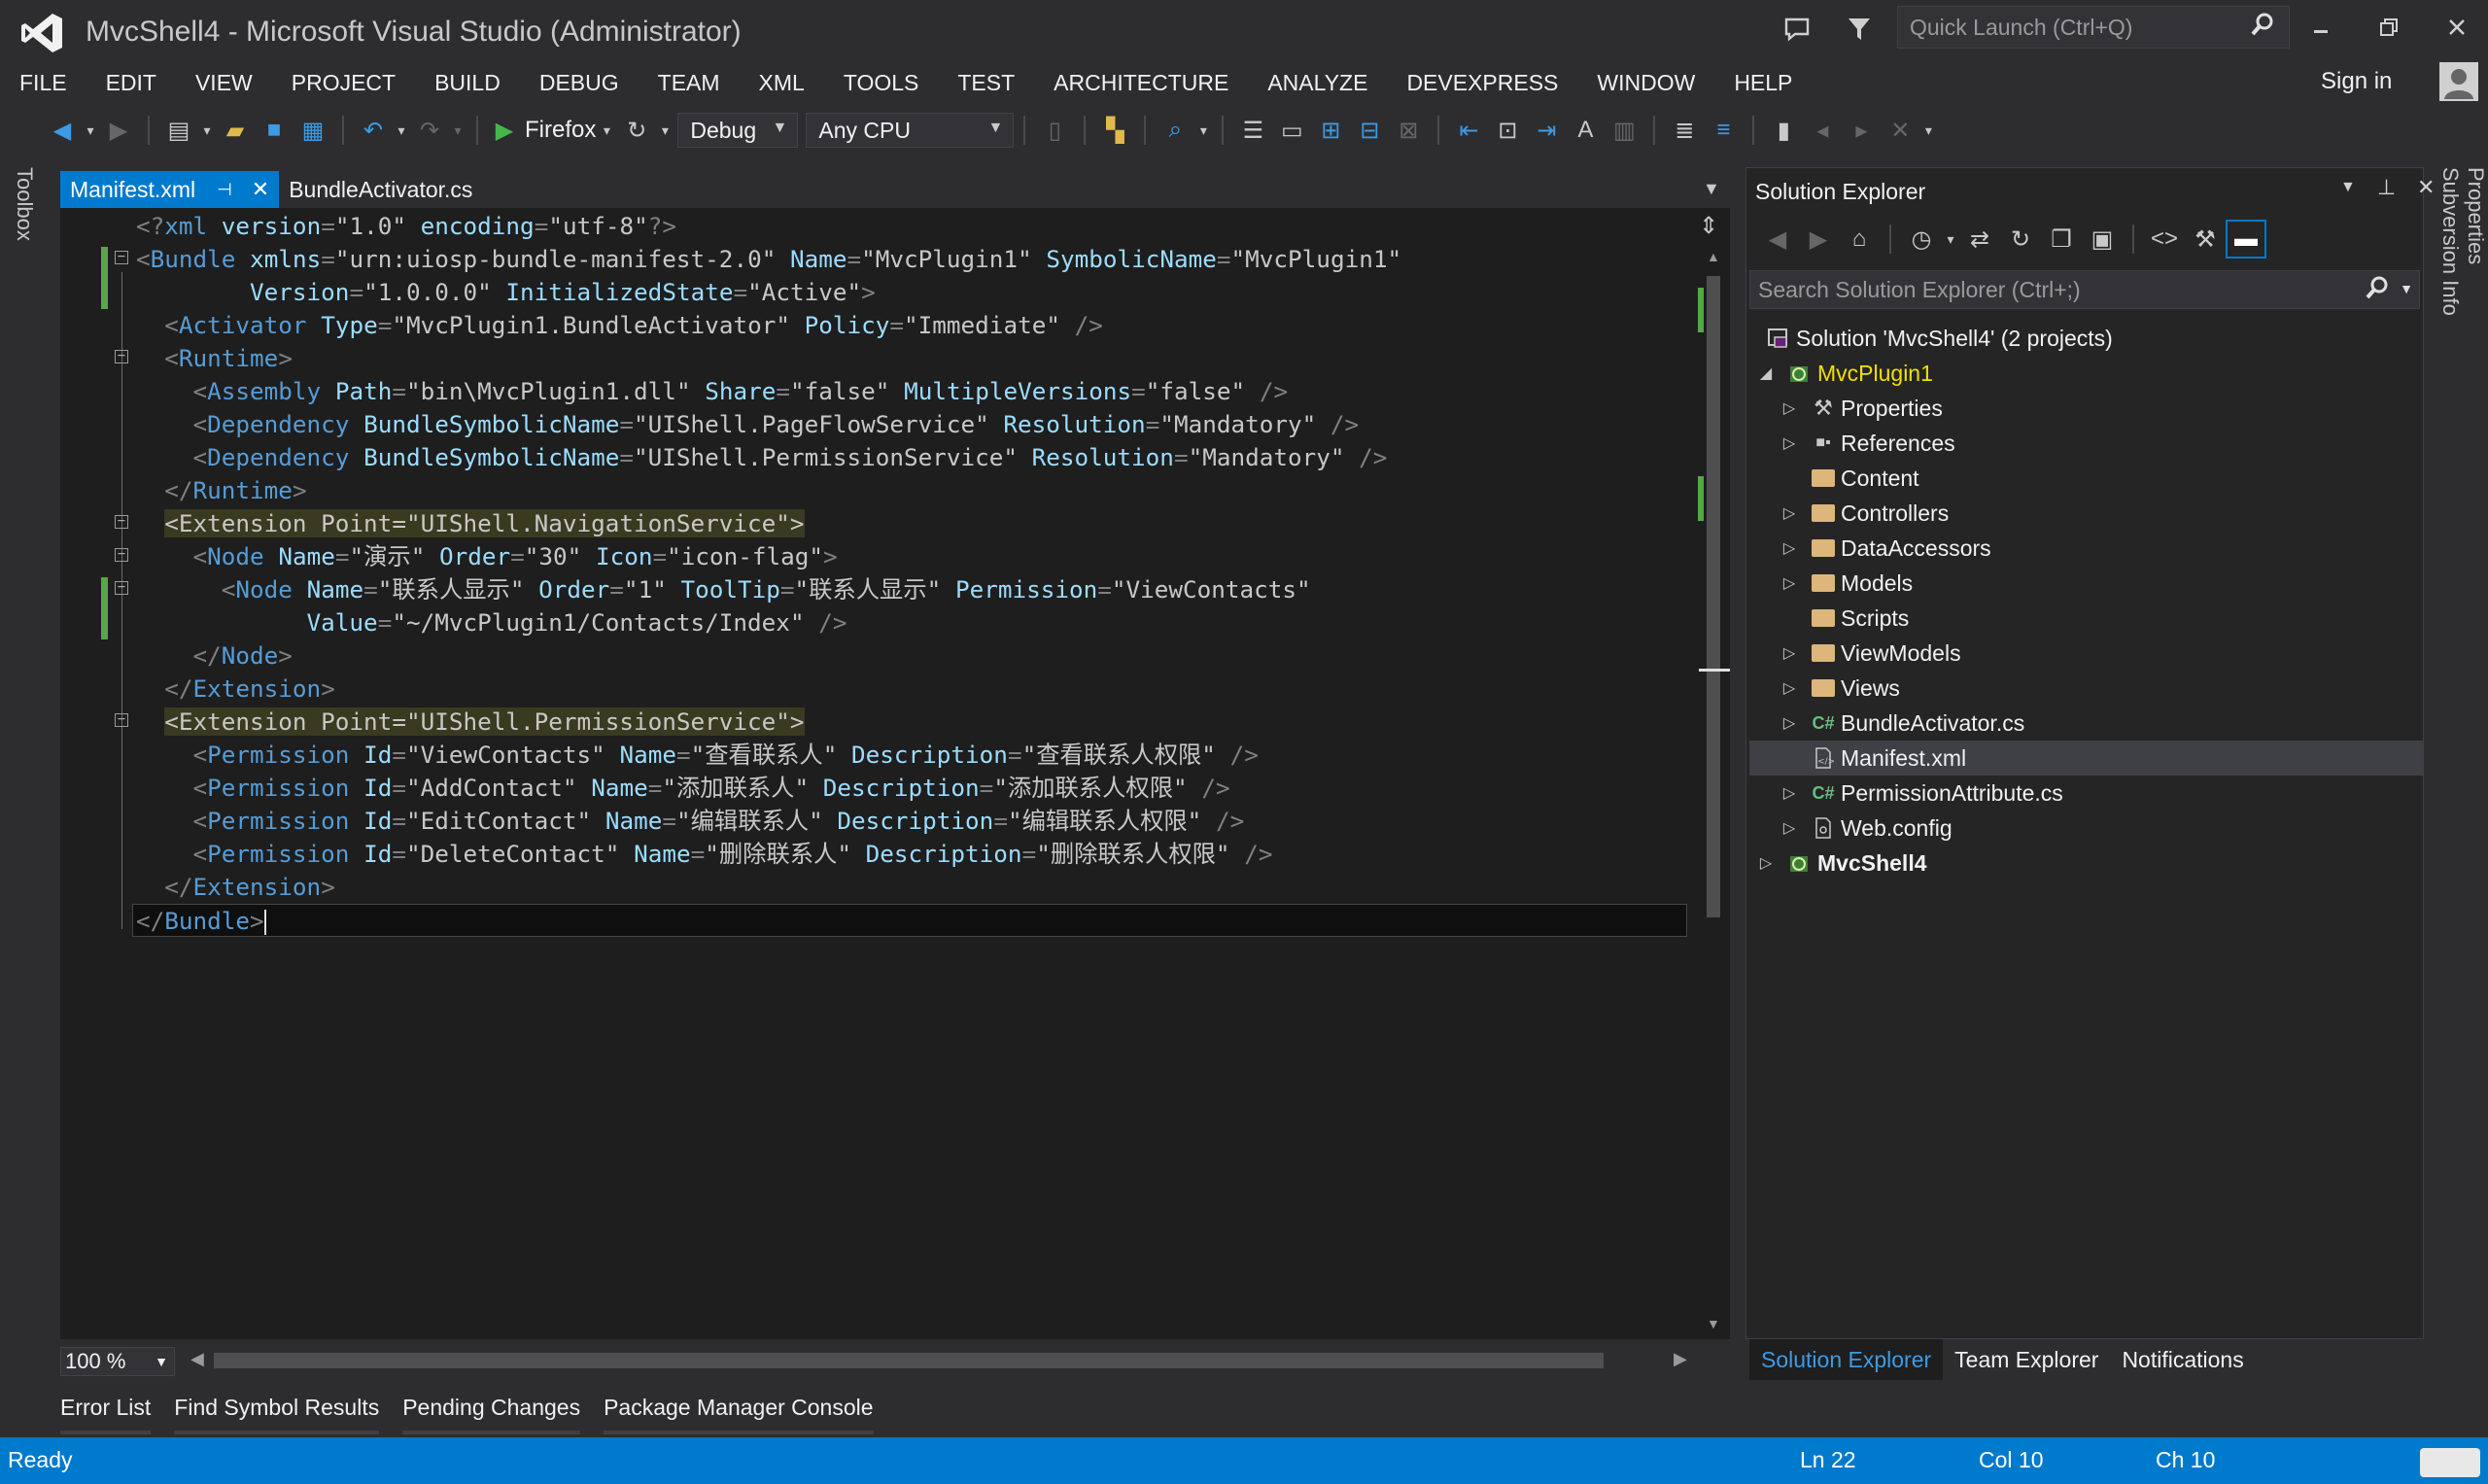 The width and height of the screenshot is (2488, 1484). I want to click on redo-icon: ↷, so click(429, 130).